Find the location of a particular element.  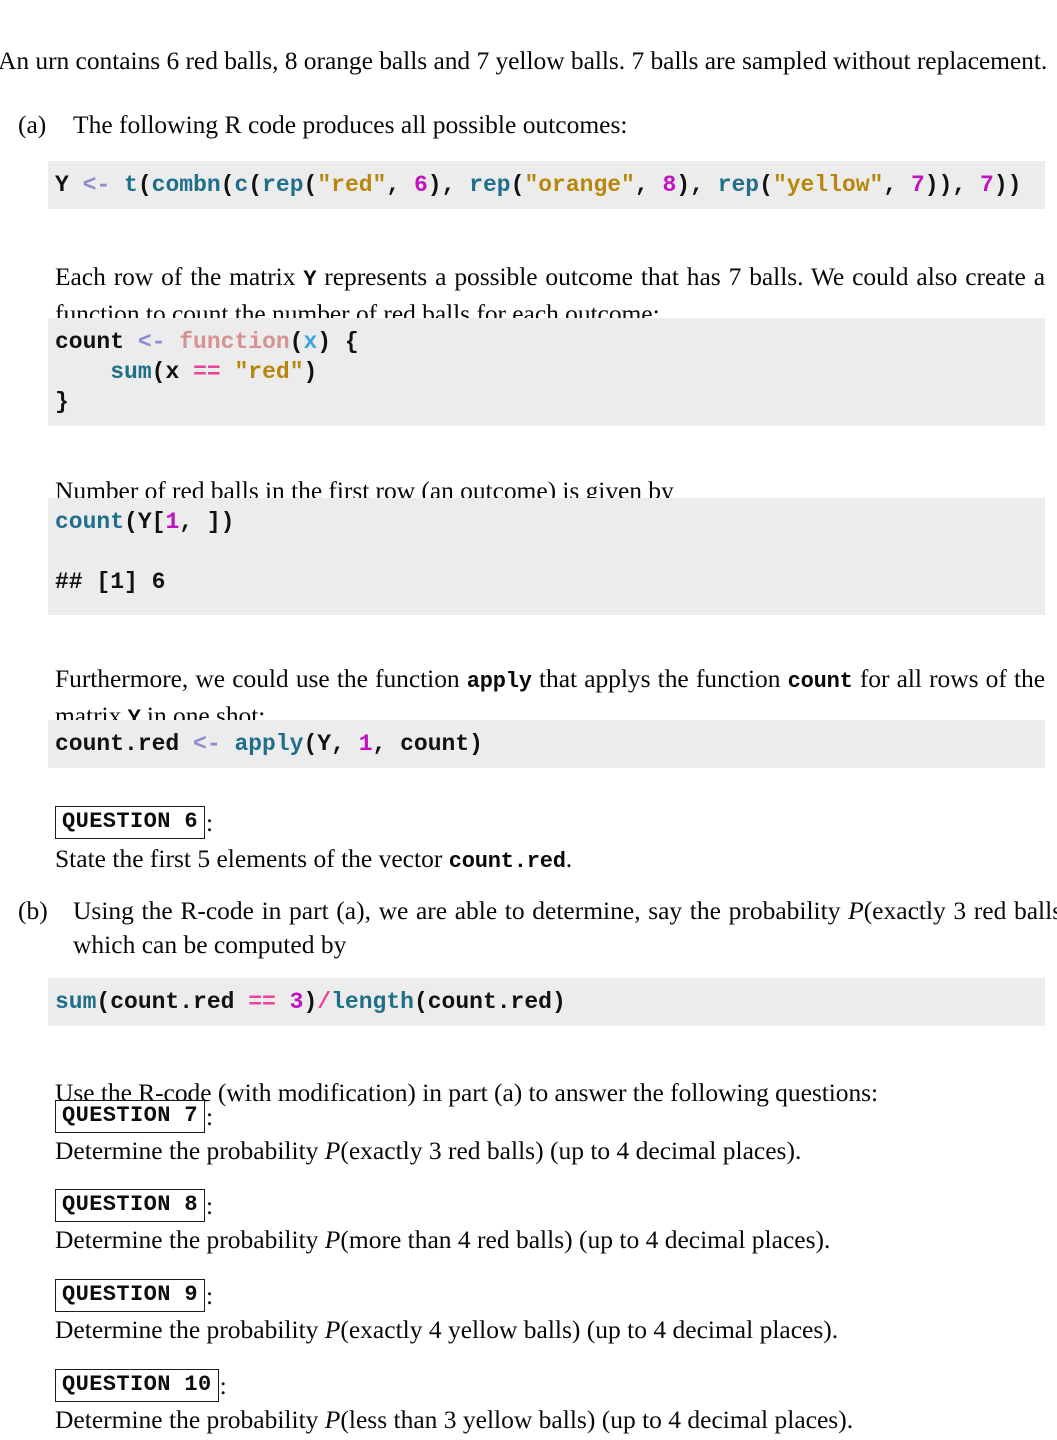

code-token: t is located at coordinates (131, 185).